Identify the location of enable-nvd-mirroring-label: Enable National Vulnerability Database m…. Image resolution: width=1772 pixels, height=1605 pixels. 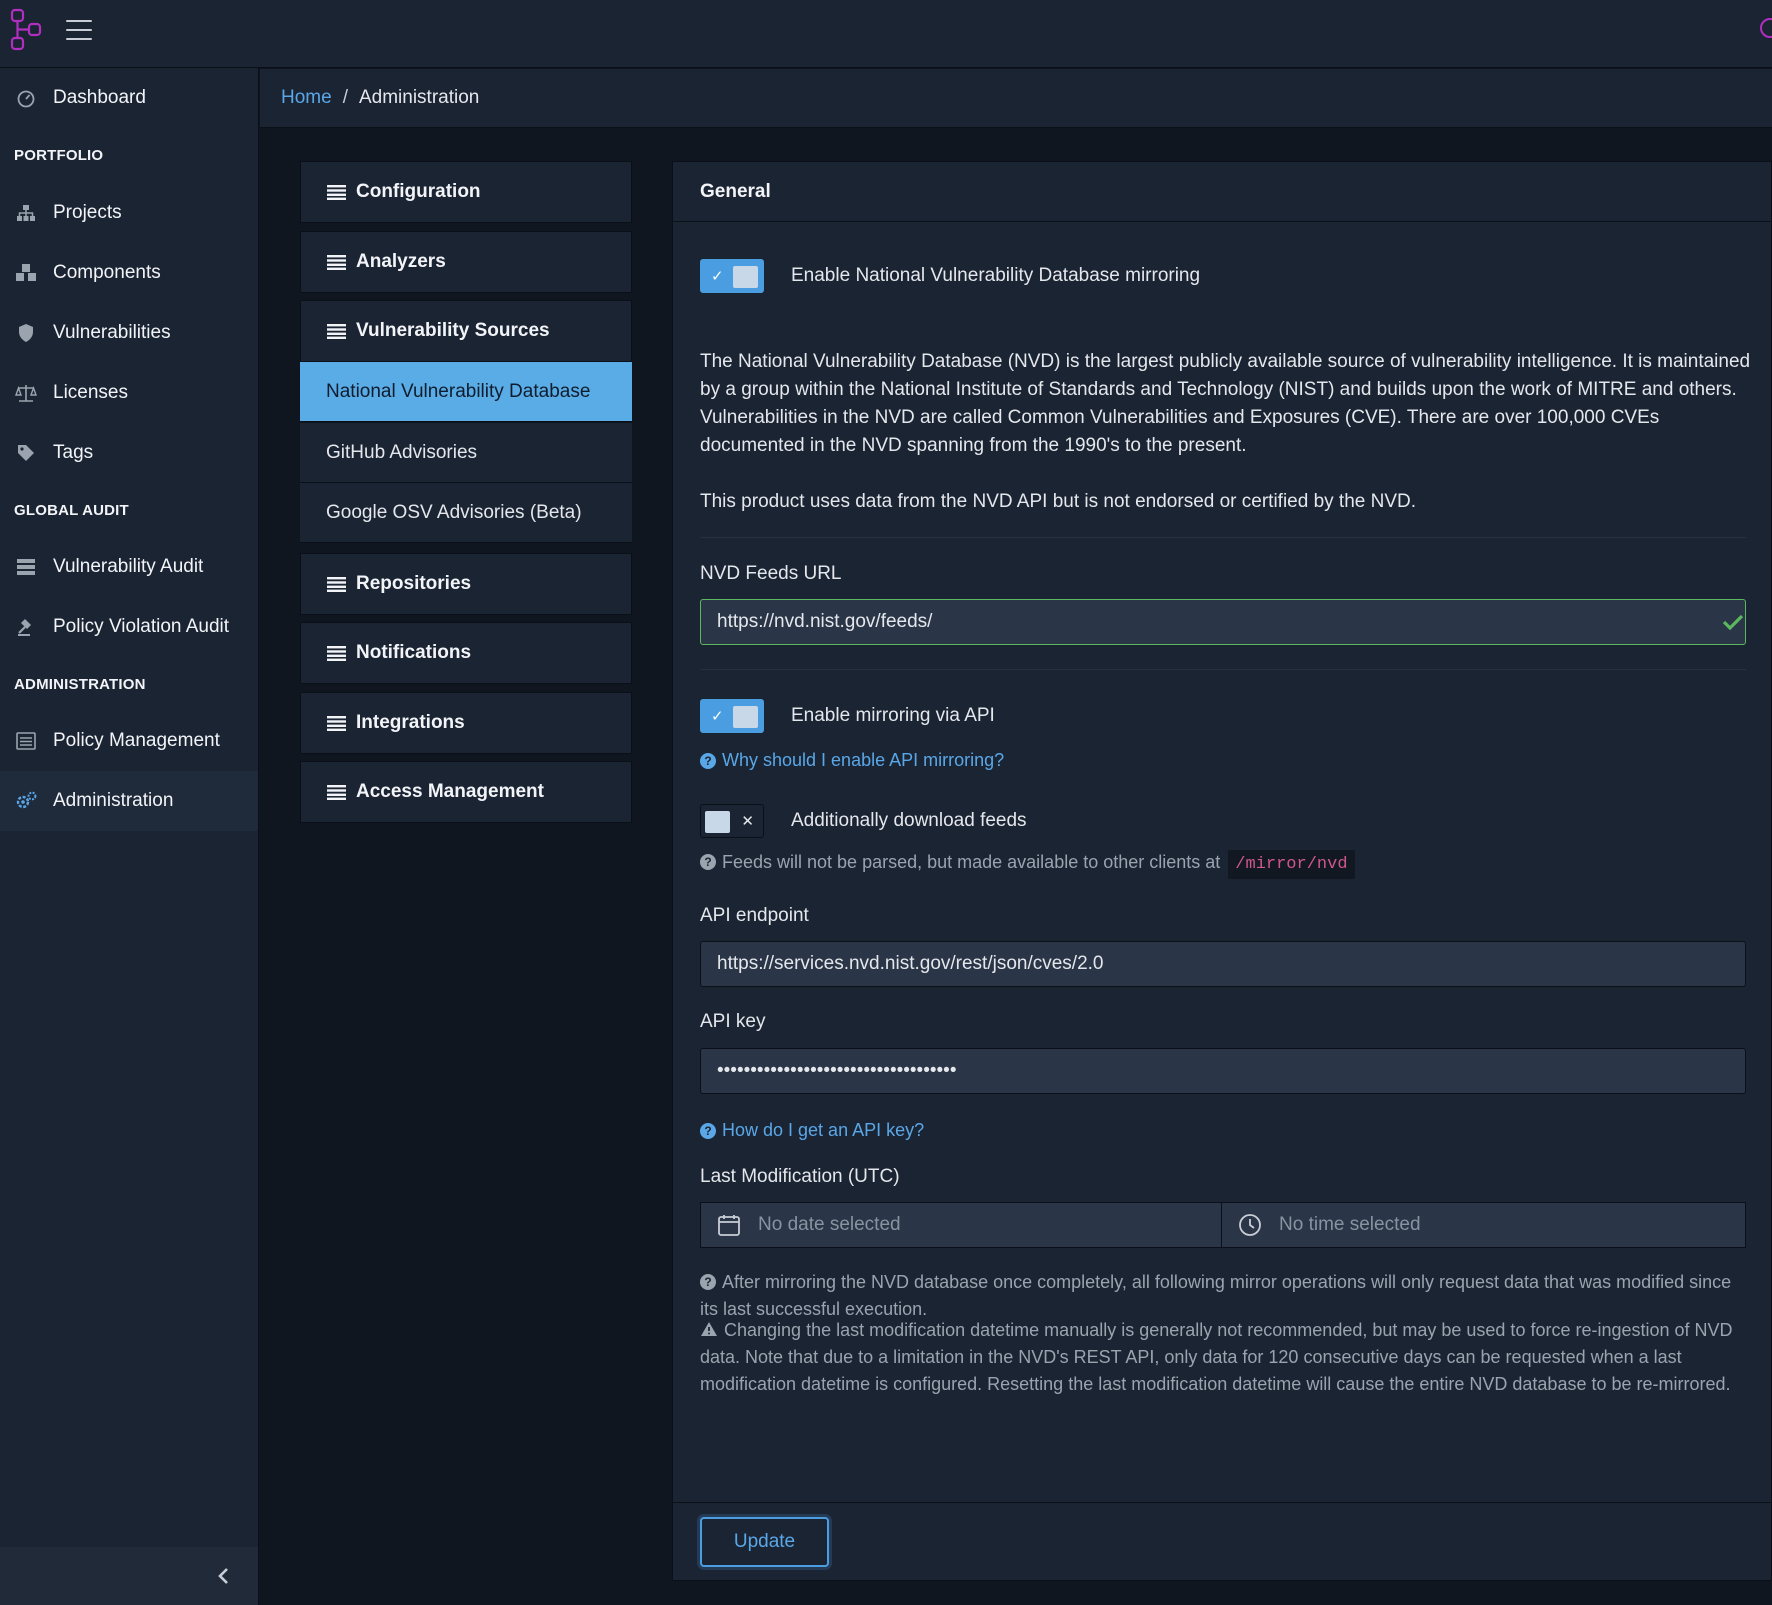
(996, 275).